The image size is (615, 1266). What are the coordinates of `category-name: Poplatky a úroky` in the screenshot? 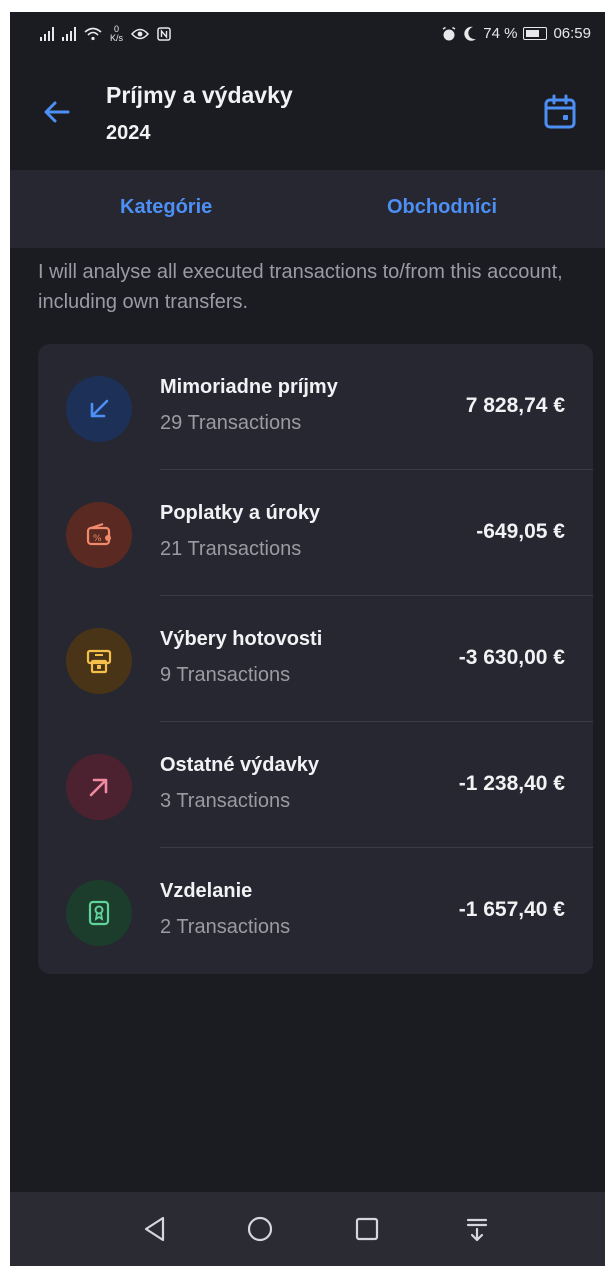 It's located at (240, 513).